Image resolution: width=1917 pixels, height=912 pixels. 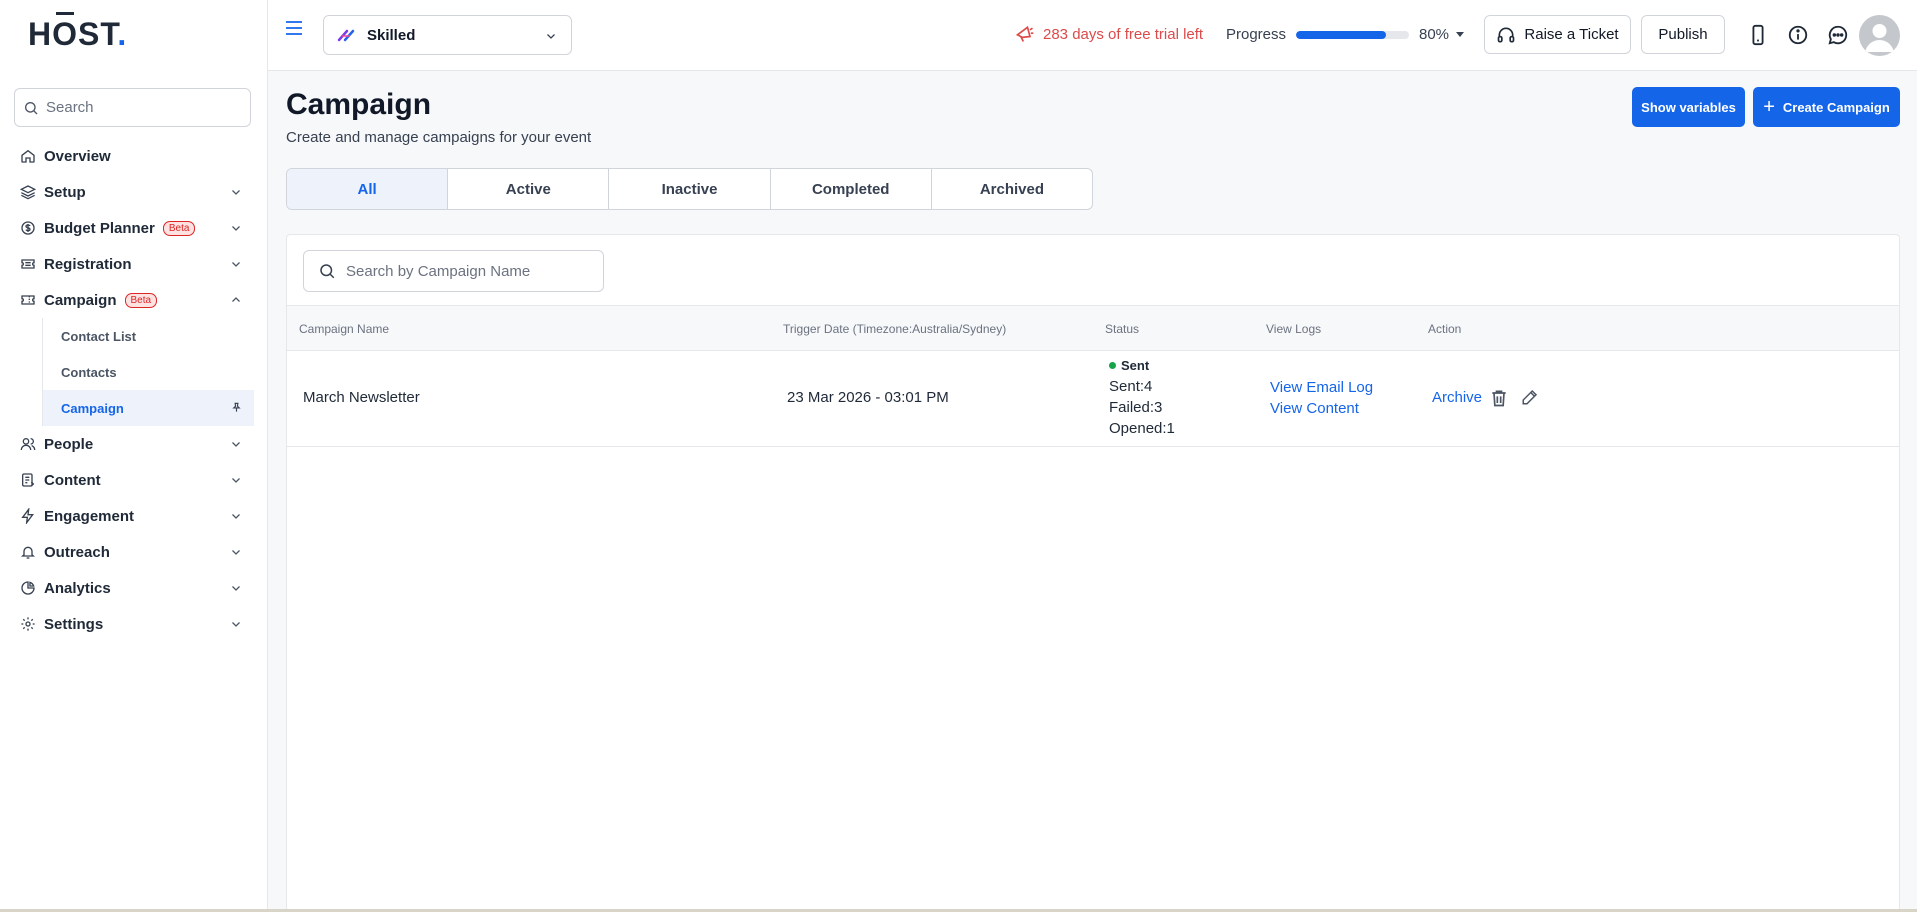 What do you see at coordinates (134, 264) in the screenshot?
I see `sidebar-item-registration: Registration` at bounding box center [134, 264].